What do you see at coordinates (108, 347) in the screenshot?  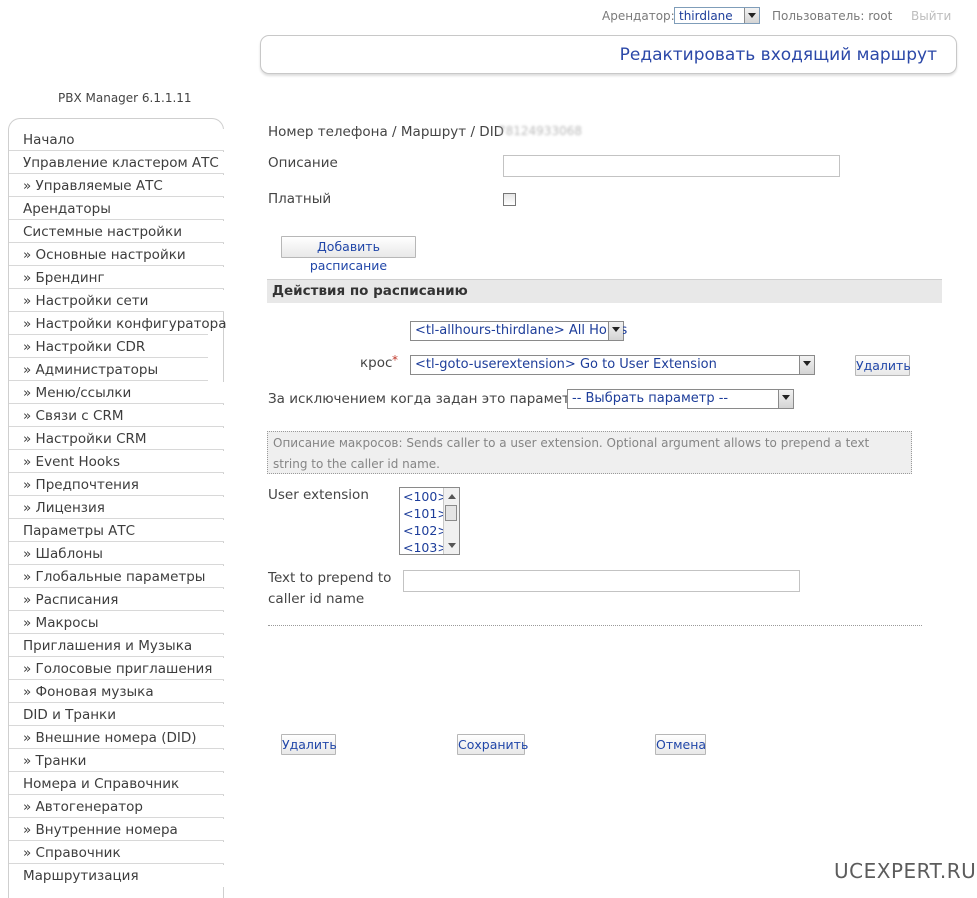 I see `sidebar-item-cdr: » Настройки CDR` at bounding box center [108, 347].